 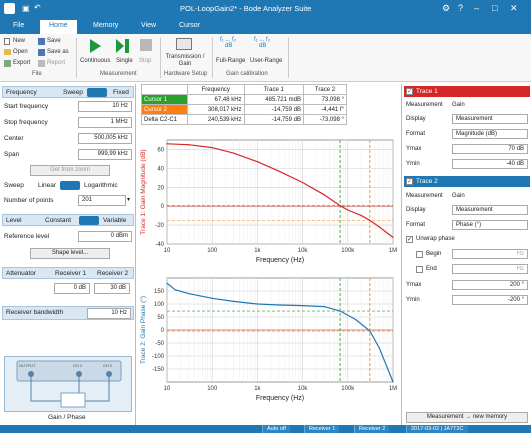 What do you see at coordinates (105, 122) in the screenshot?
I see `stop-frequency-input: 1 MHz` at bounding box center [105, 122].